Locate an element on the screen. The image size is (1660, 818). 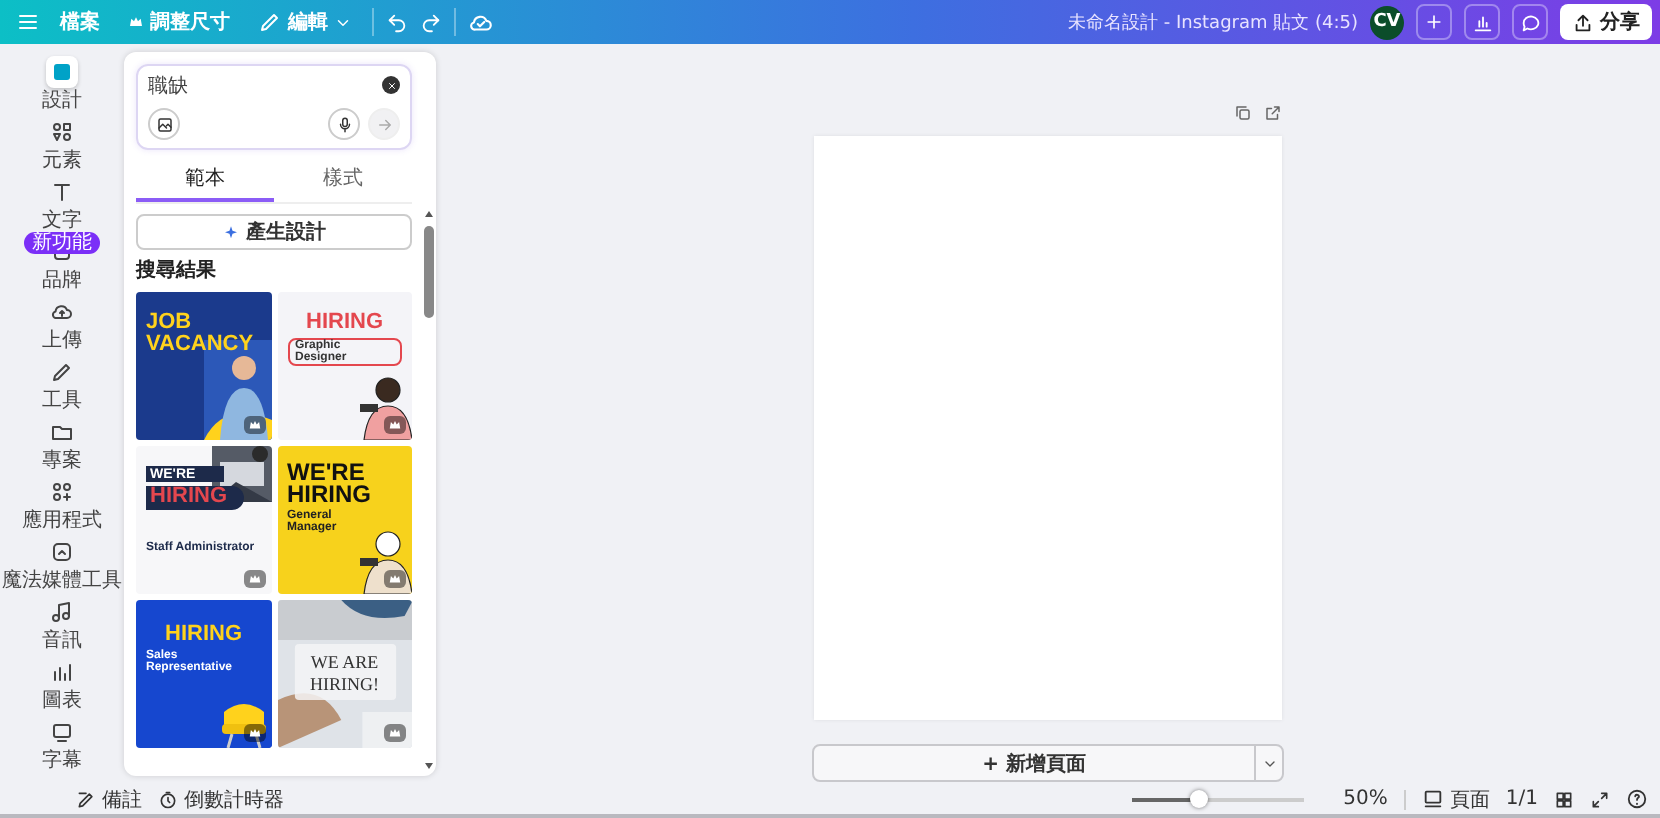
microphone-icon is located at coordinates (344, 124).